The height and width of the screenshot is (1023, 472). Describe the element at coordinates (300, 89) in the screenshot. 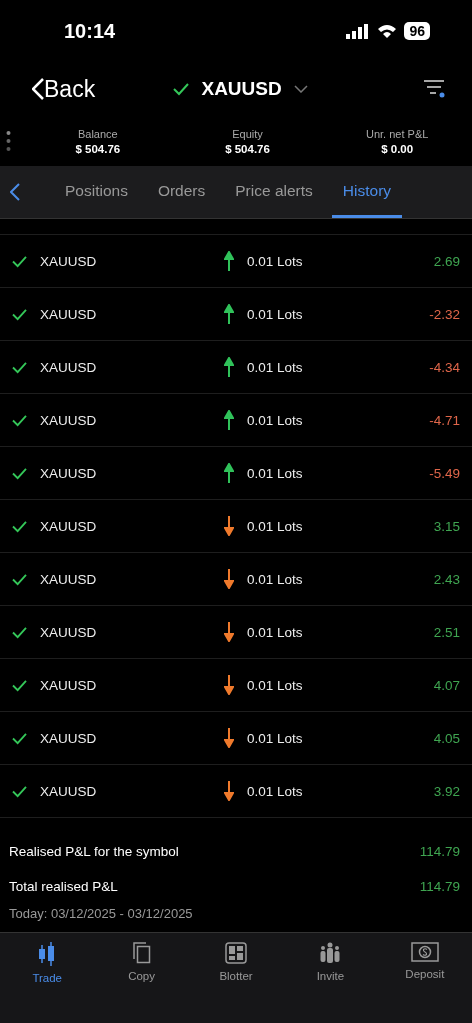

I see `chevron-down-icon` at that location.